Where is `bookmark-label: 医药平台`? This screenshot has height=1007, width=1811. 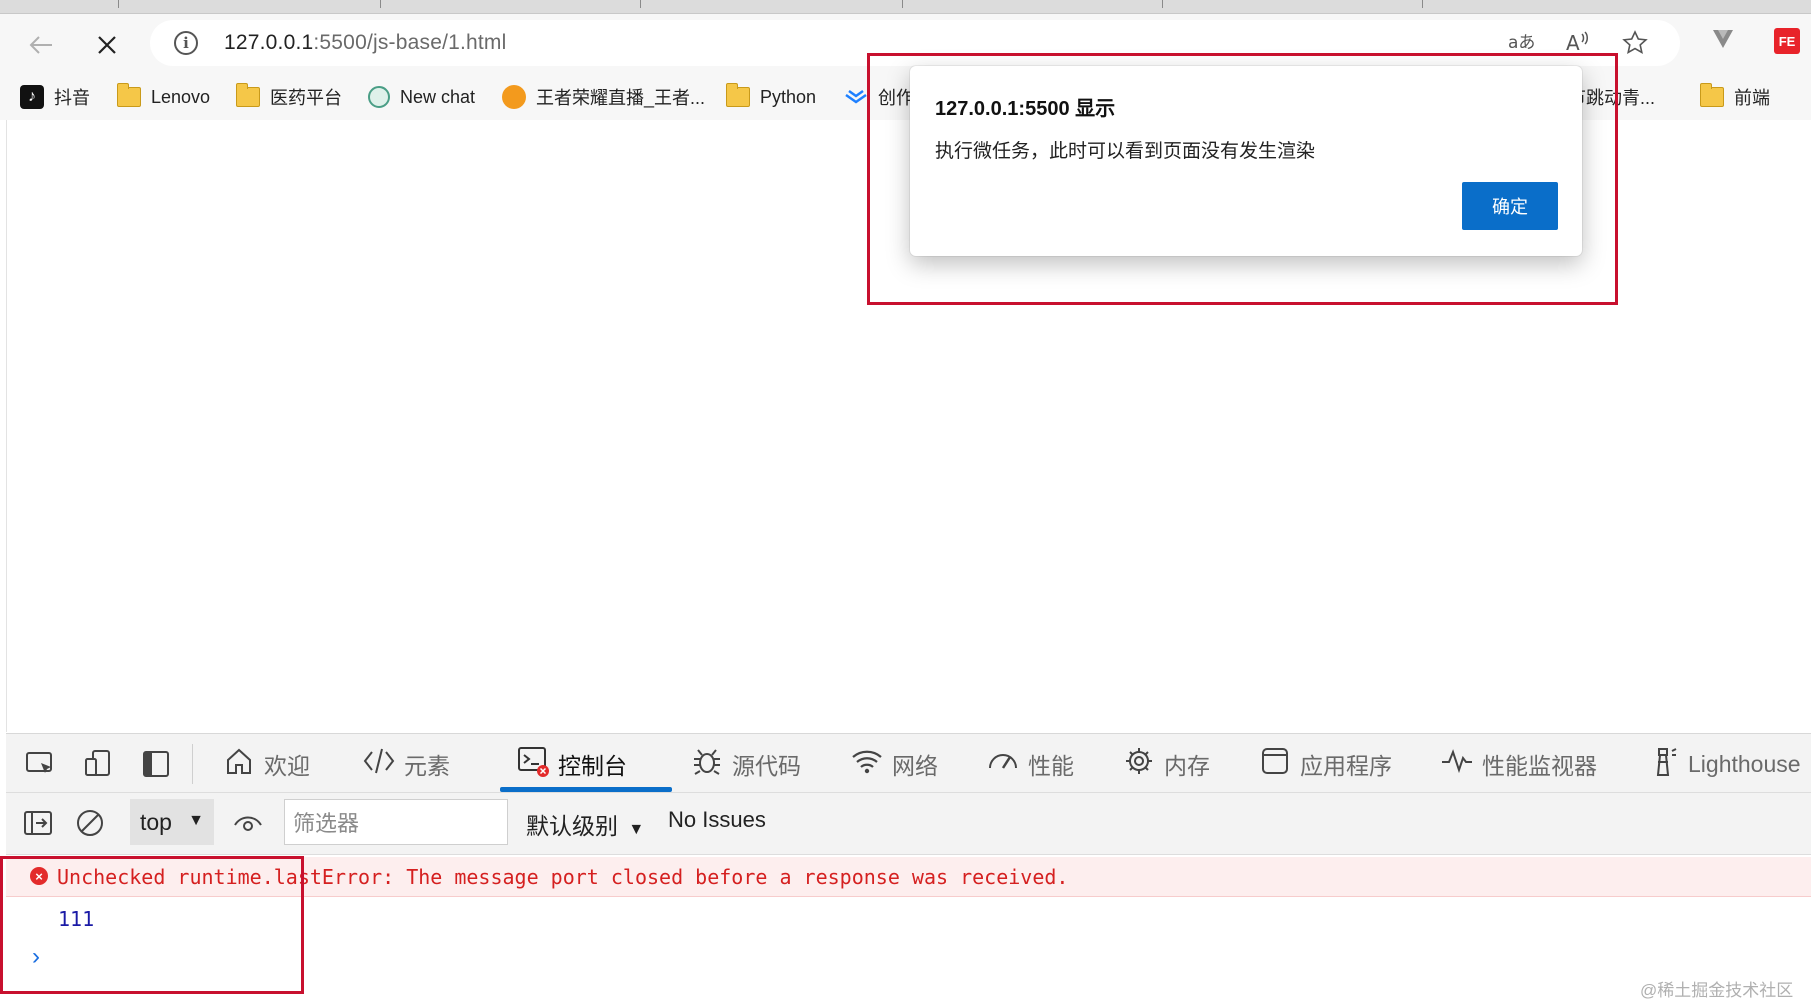
bookmark-label: 医药平台 is located at coordinates (306, 98).